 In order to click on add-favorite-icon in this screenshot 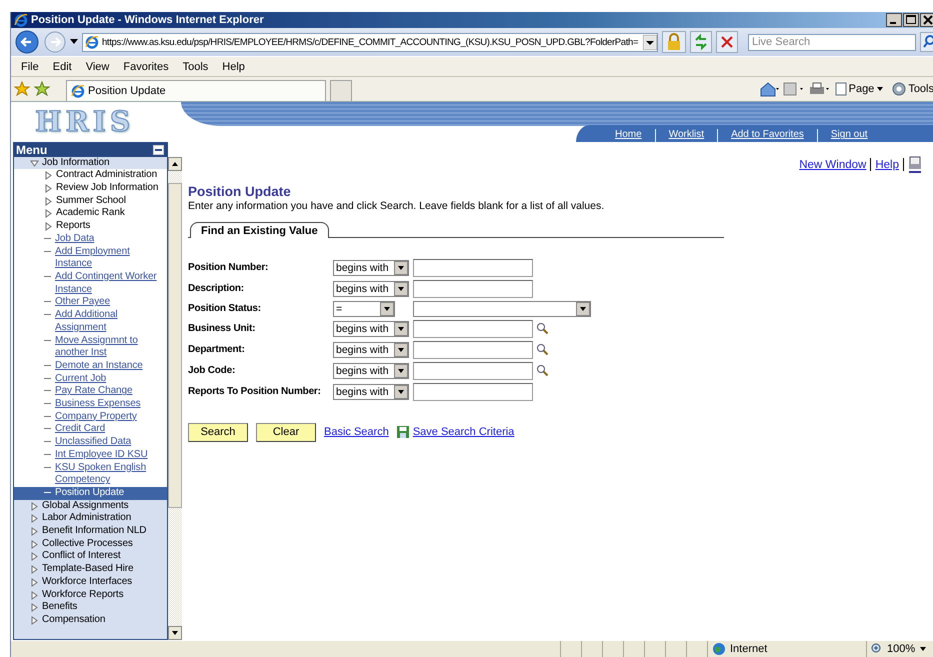, I will do `click(42, 89)`.